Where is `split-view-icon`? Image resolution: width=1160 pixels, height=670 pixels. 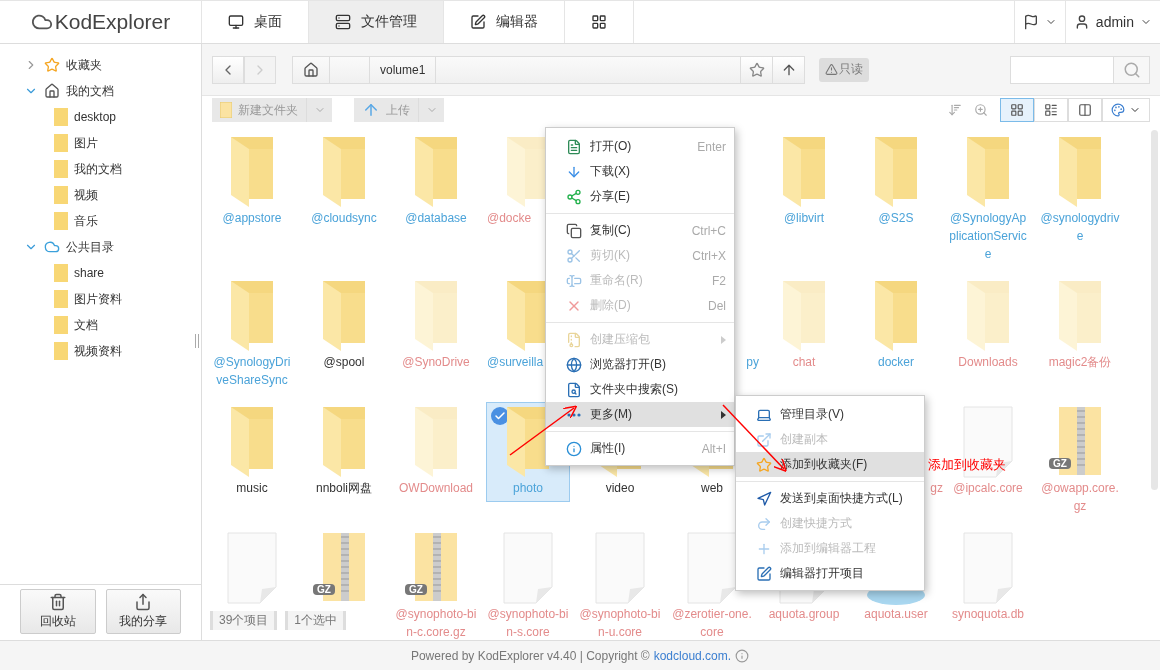 split-view-icon is located at coordinates (1085, 110).